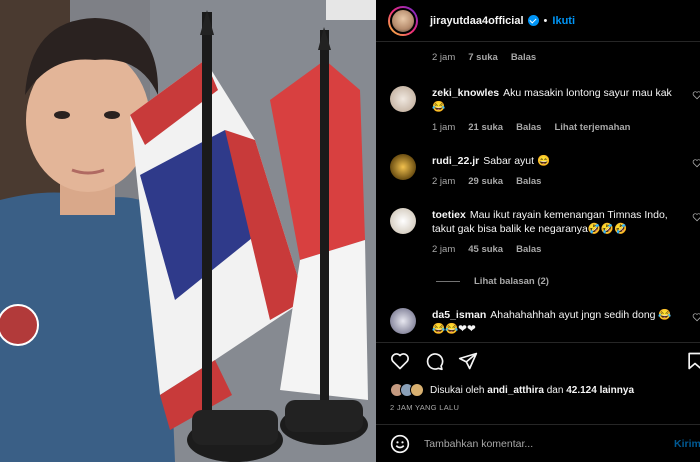 The width and height of the screenshot is (700, 462). I want to click on author-username: jirayutdaa4official, so click(477, 21).